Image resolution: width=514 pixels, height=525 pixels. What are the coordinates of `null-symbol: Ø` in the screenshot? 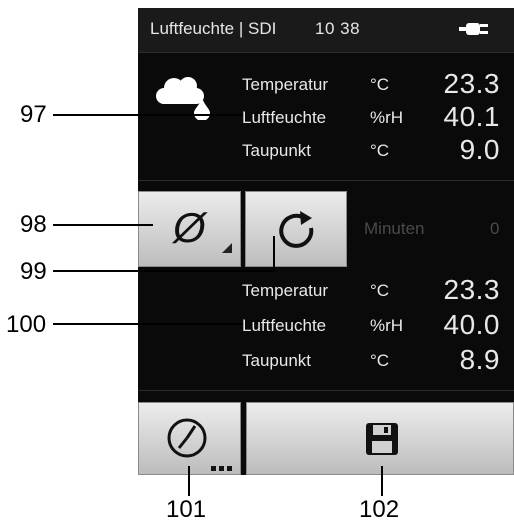 It's located at (189, 227).